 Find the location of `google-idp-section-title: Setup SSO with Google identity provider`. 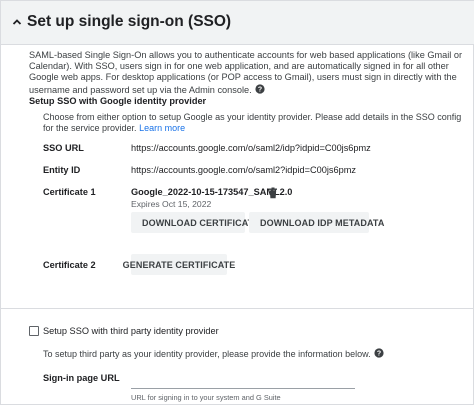

google-idp-section-title: Setup SSO with Google identity provider is located at coordinates (118, 101).